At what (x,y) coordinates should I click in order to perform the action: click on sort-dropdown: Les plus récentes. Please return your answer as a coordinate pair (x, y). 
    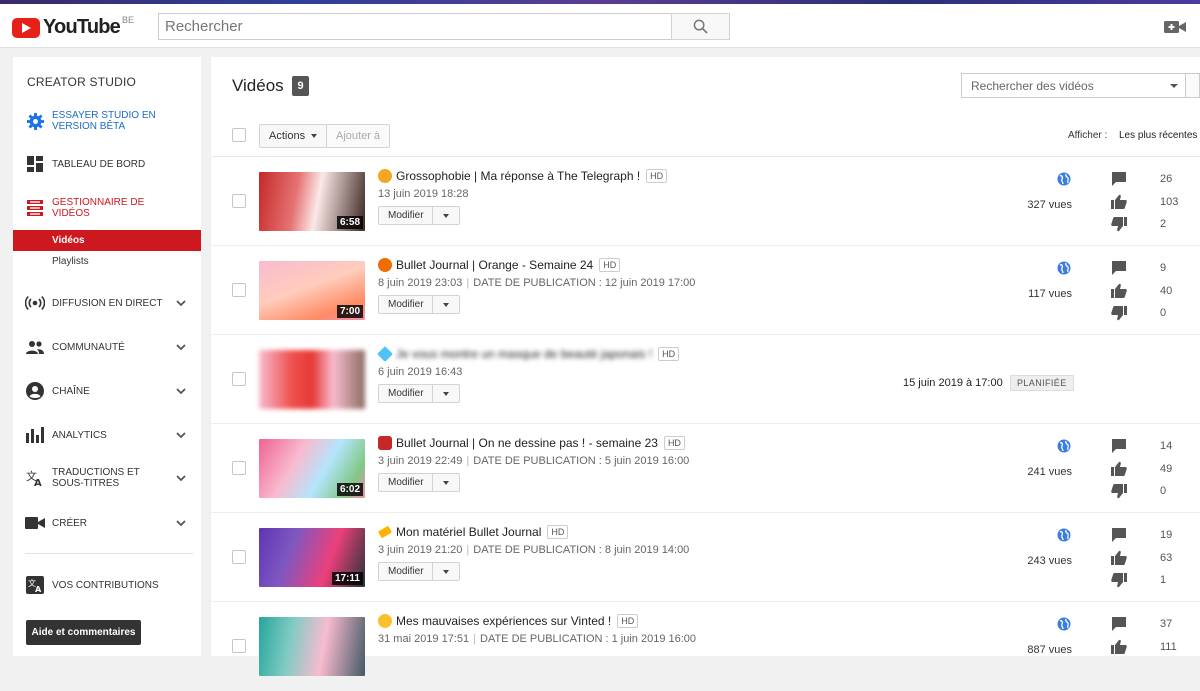
    Looking at the image, I should click on (1158, 135).